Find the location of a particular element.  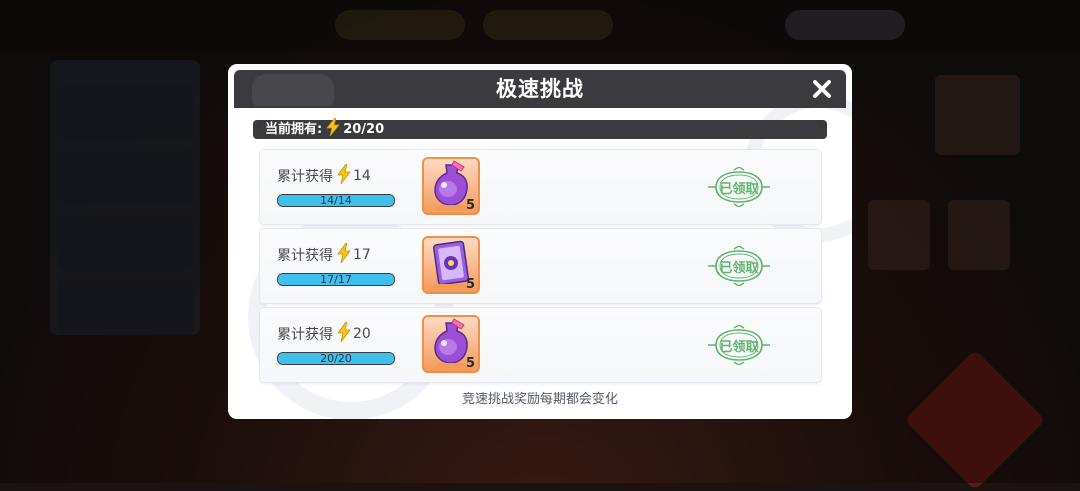

reward-row-1: 累计获得 14 14/14 5 已领取 is located at coordinates (540, 187).